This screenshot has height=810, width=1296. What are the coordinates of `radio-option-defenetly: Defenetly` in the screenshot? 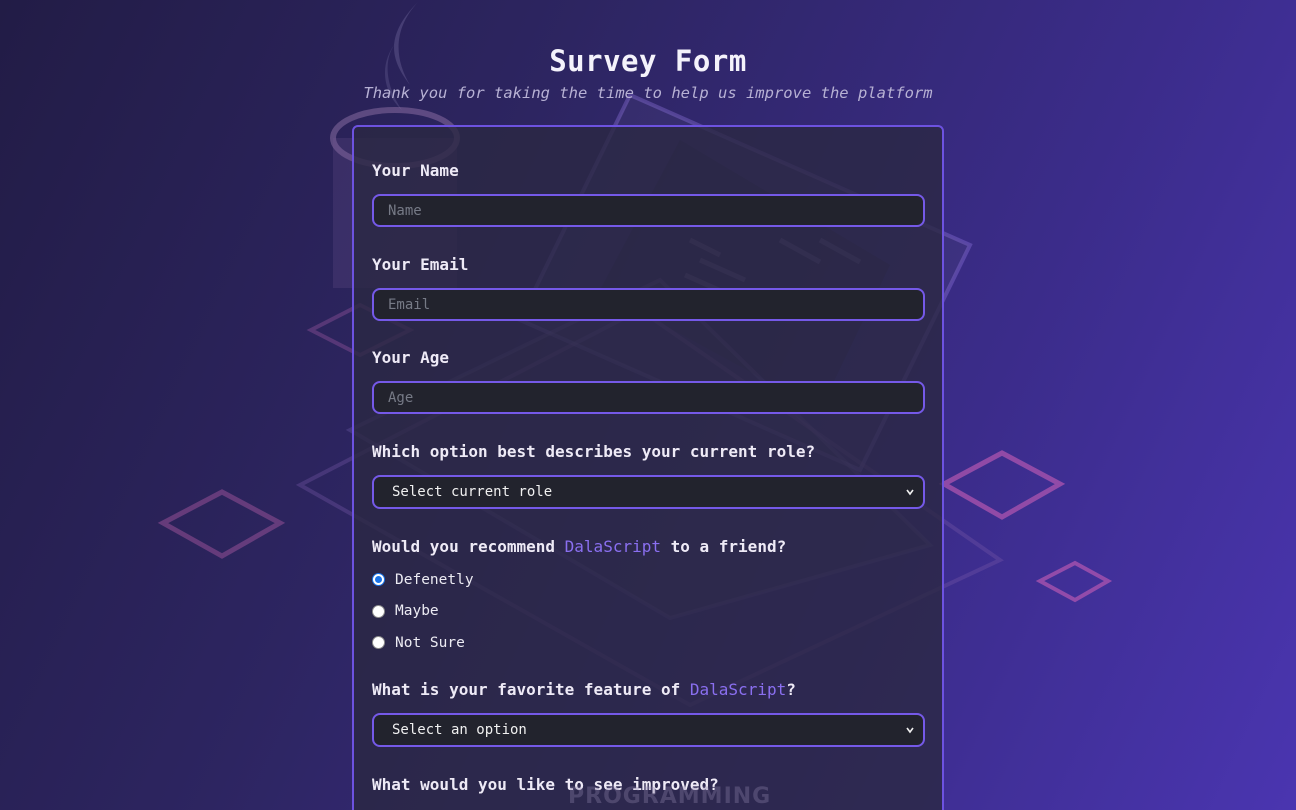 It's located at (579, 580).